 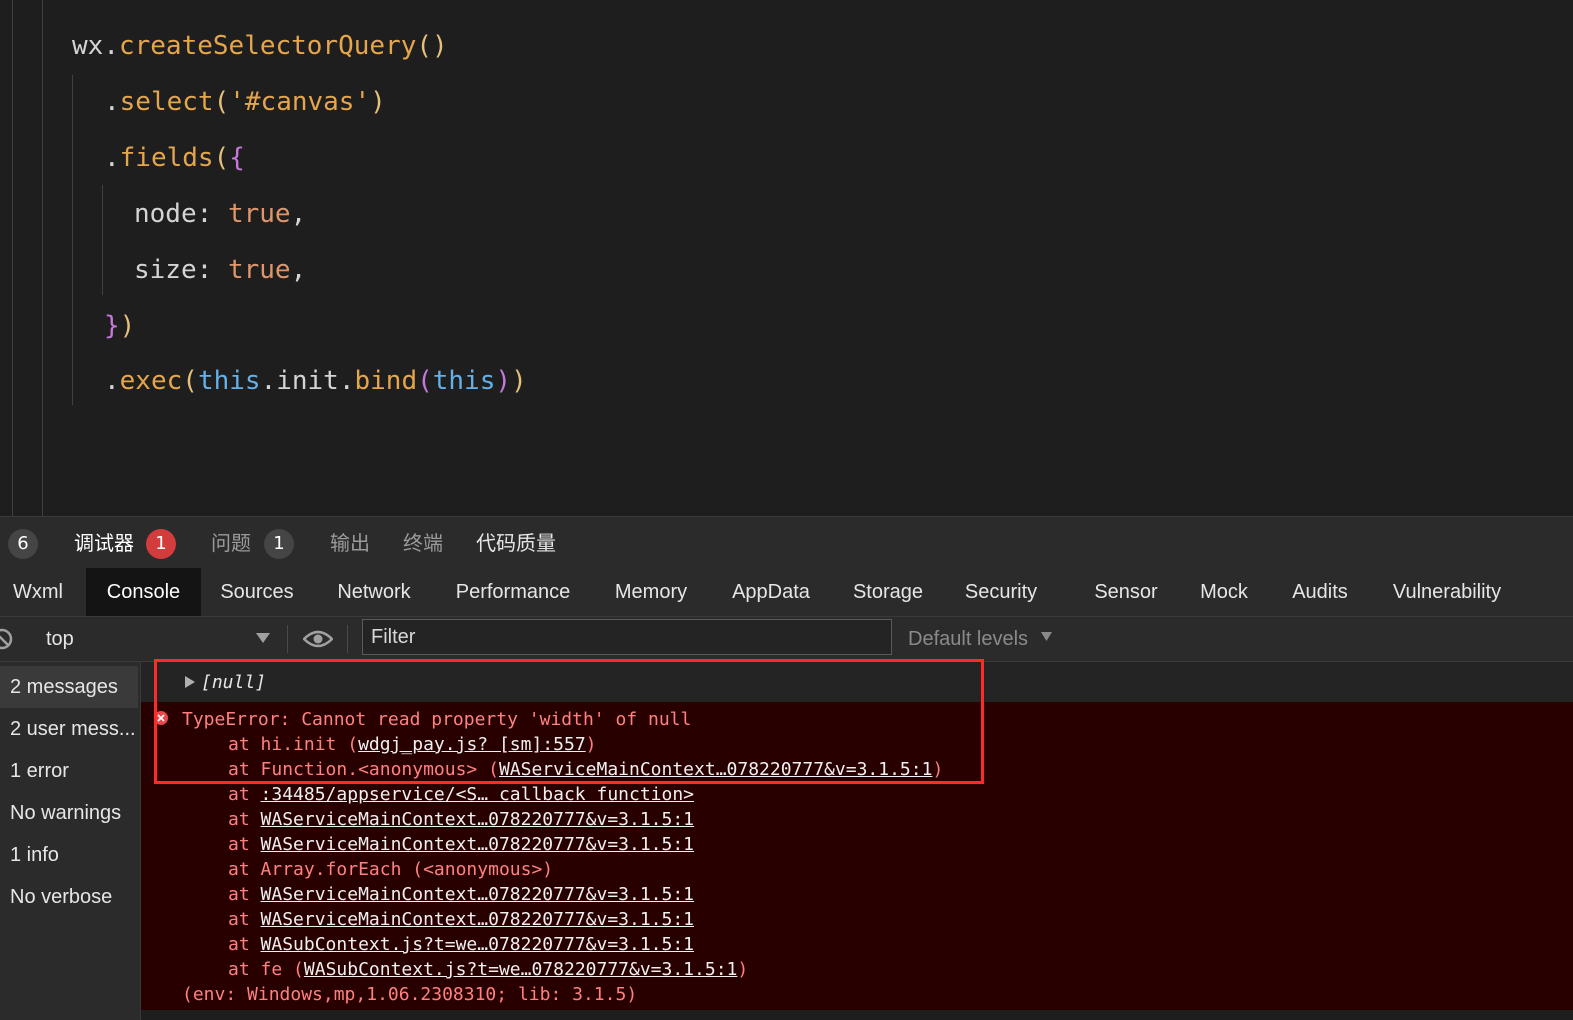 I want to click on source-link: wdgj_pay.js? [sm]:557, so click(x=472, y=744).